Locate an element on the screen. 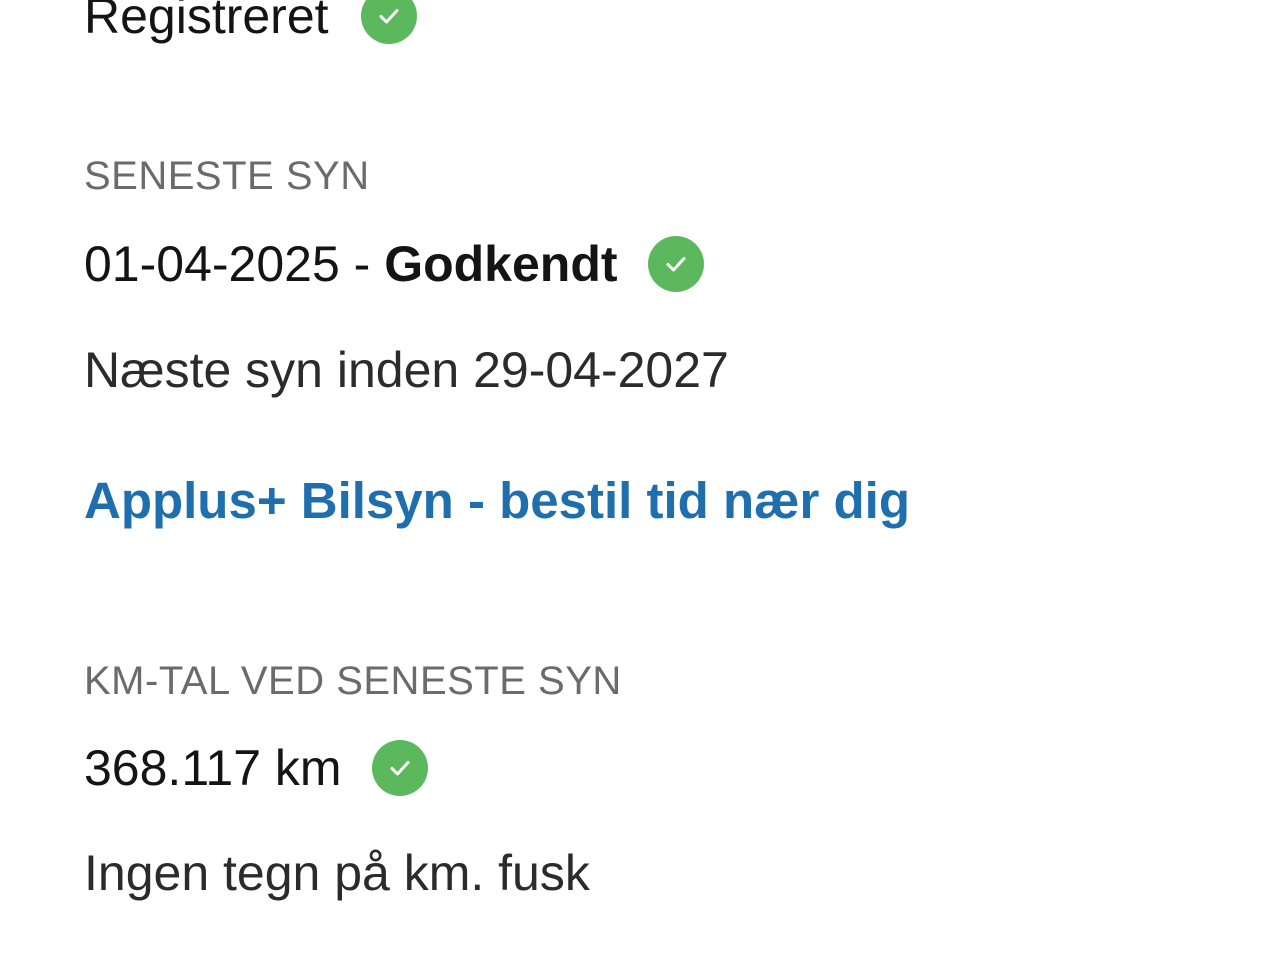 This screenshot has height=960, width=1280. book-inspection-link: Applus+ Bilsyn - bestil tid nær dig is located at coordinates (497, 500).